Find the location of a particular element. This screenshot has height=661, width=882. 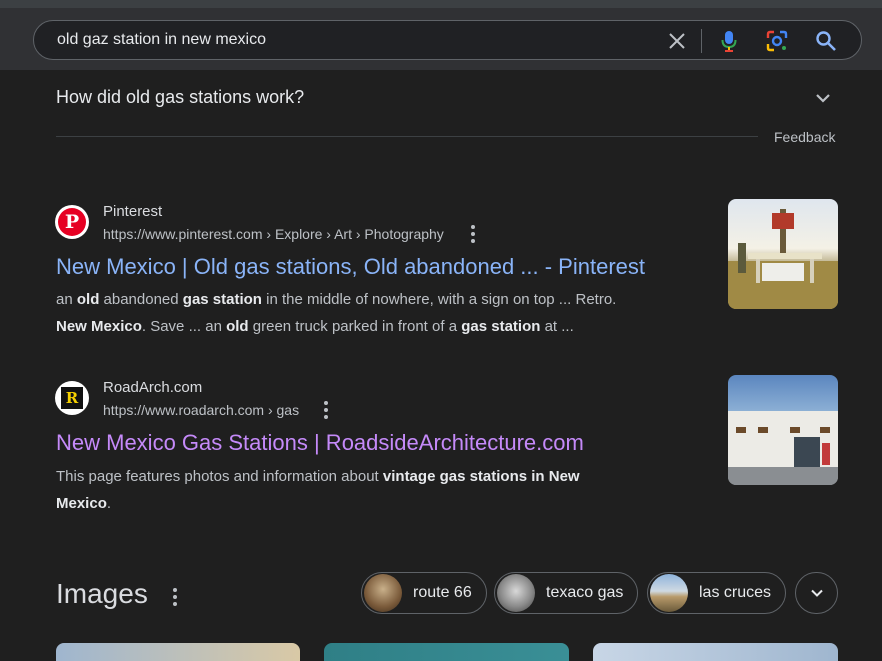

chips-expand-button is located at coordinates (816, 593).